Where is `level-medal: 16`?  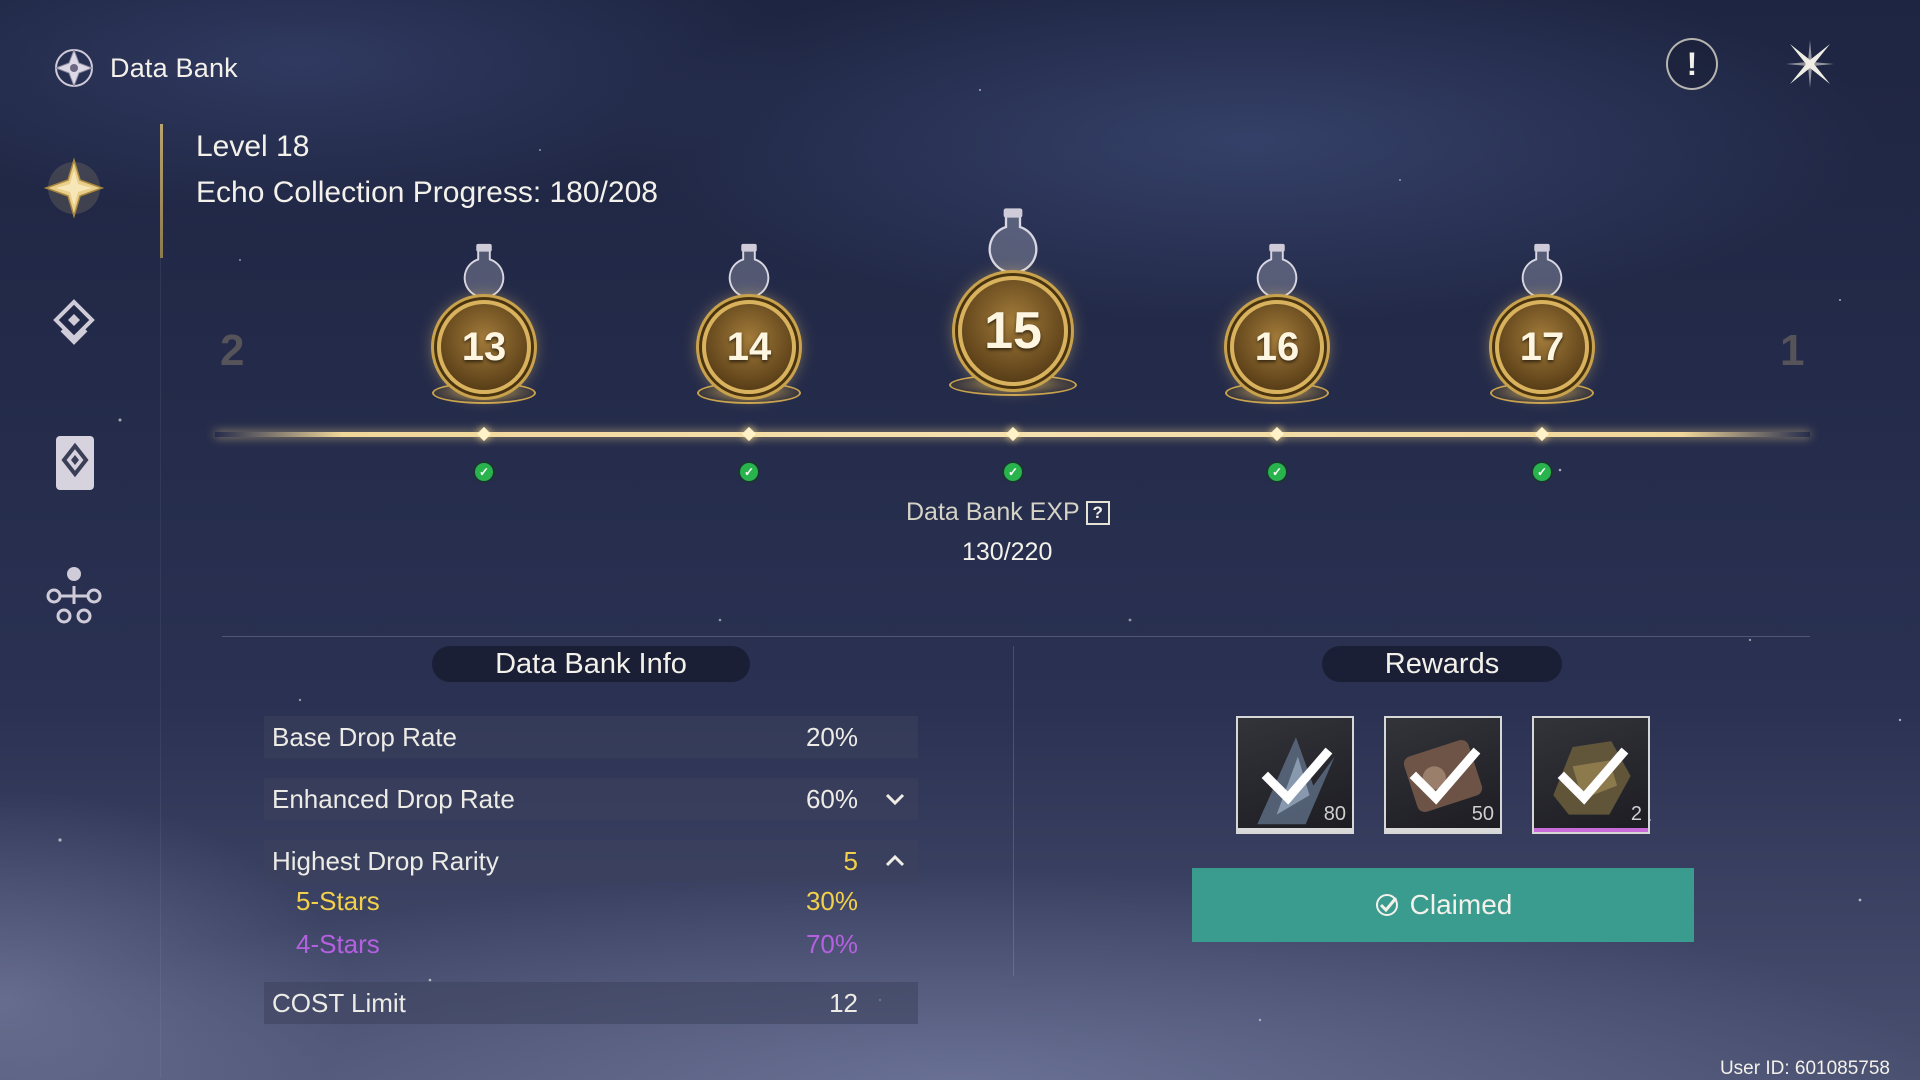 level-medal: 16 is located at coordinates (1277, 347).